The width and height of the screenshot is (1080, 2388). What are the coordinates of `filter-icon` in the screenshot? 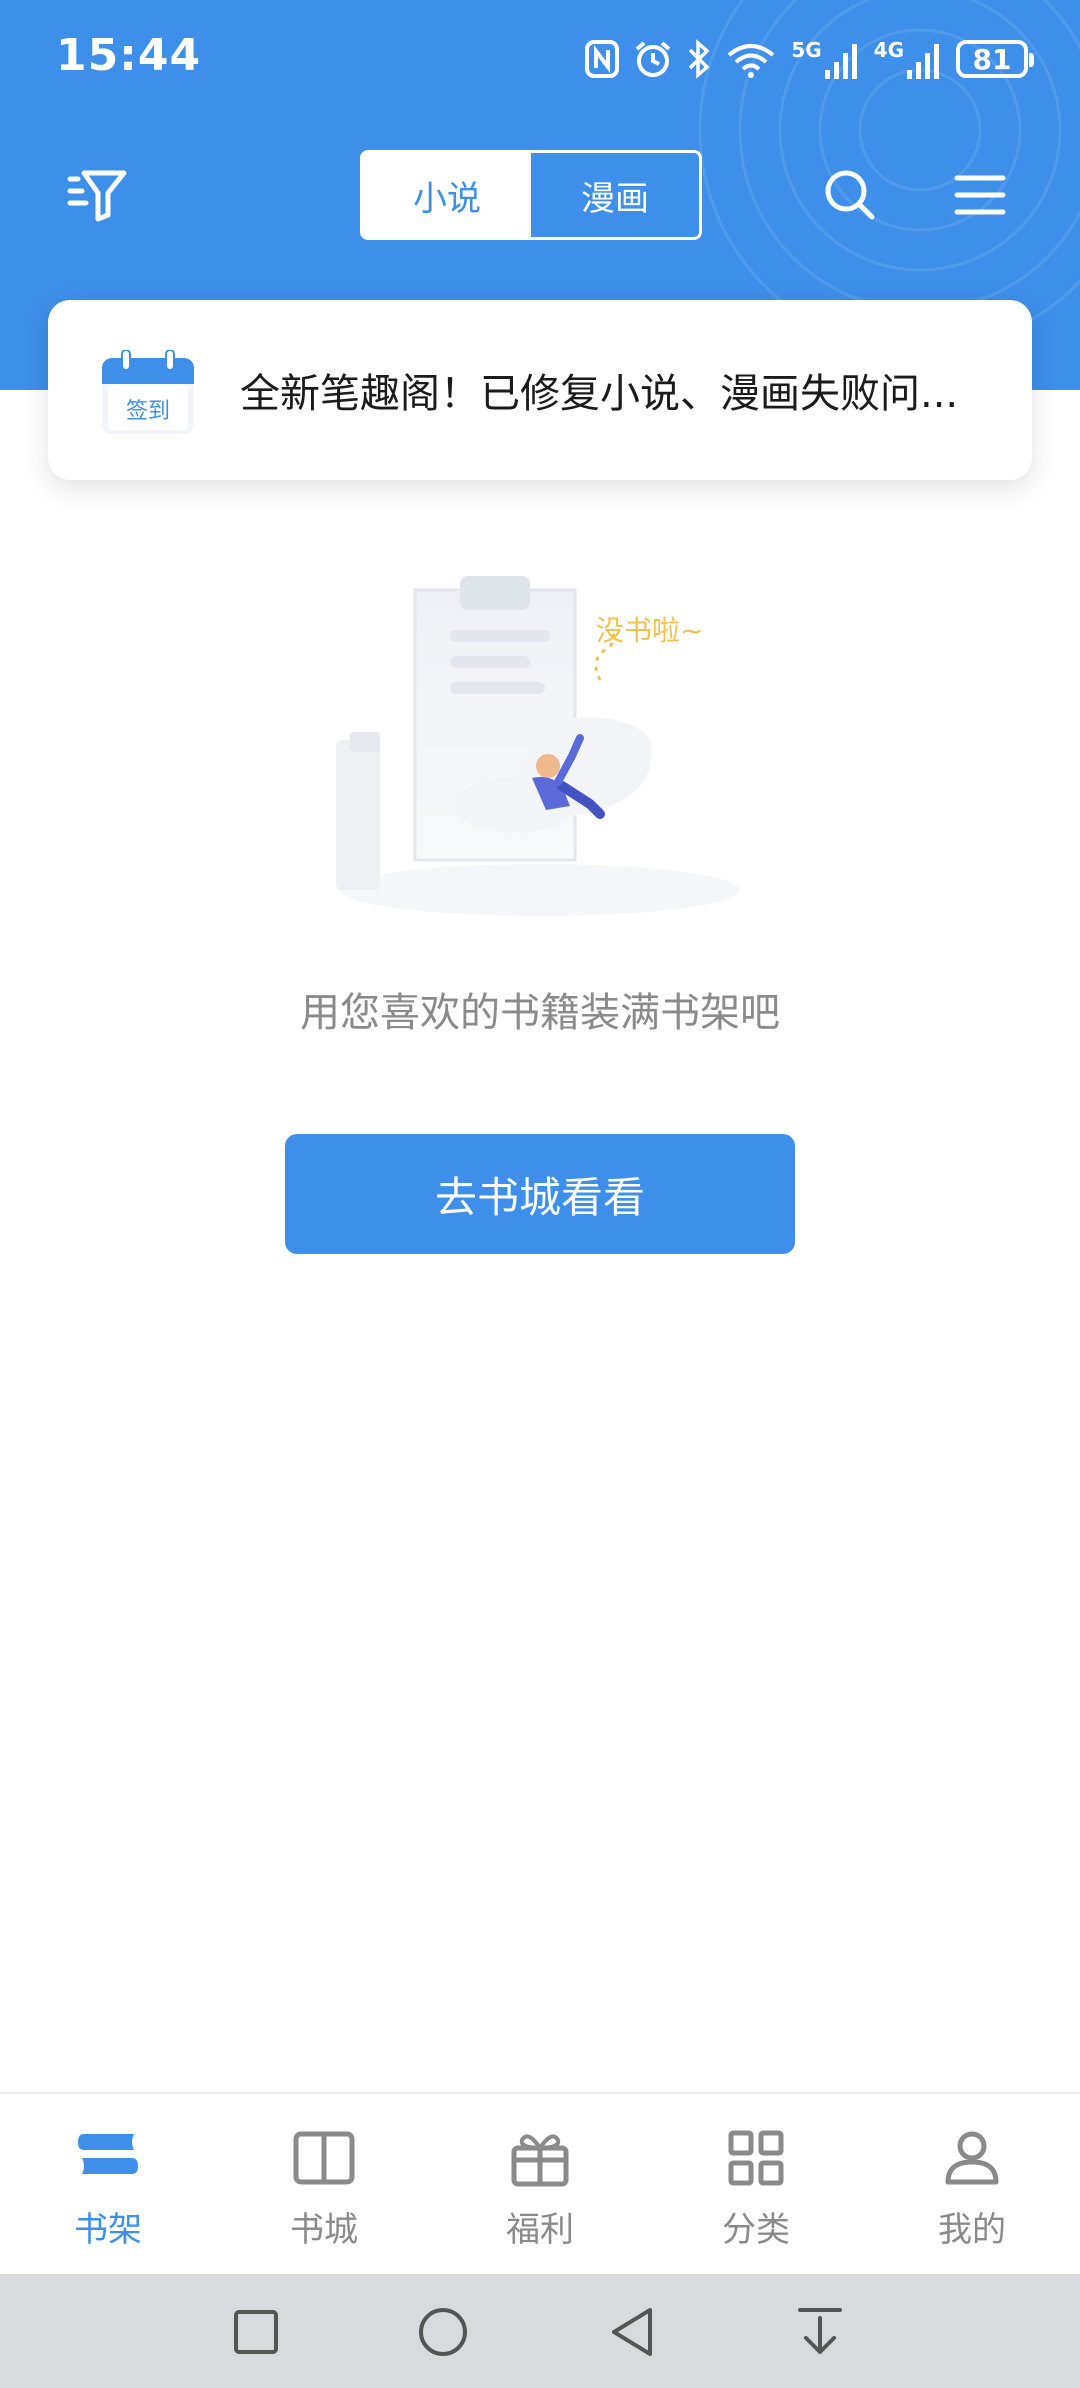 It's located at (97, 196).